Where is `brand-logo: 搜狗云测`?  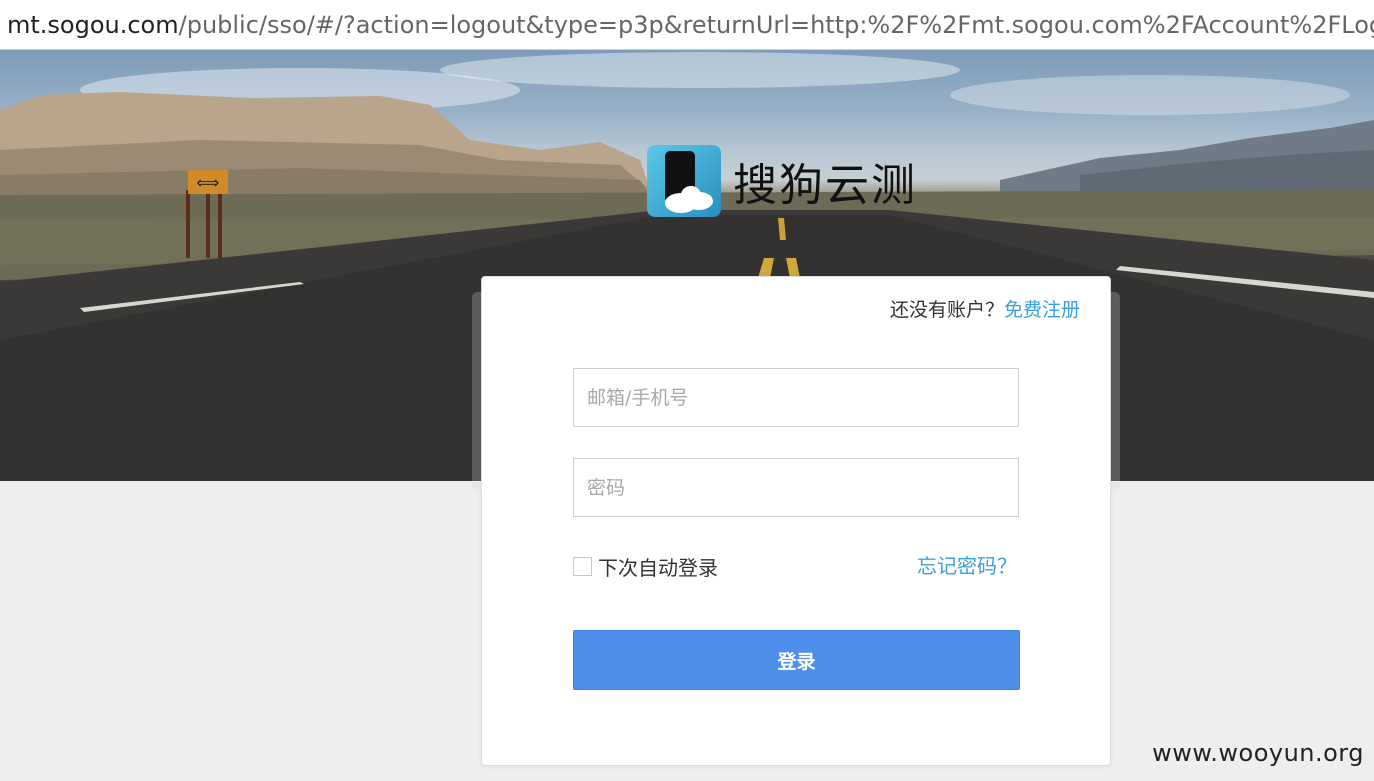 brand-logo: 搜狗云测 is located at coordinates (782, 181).